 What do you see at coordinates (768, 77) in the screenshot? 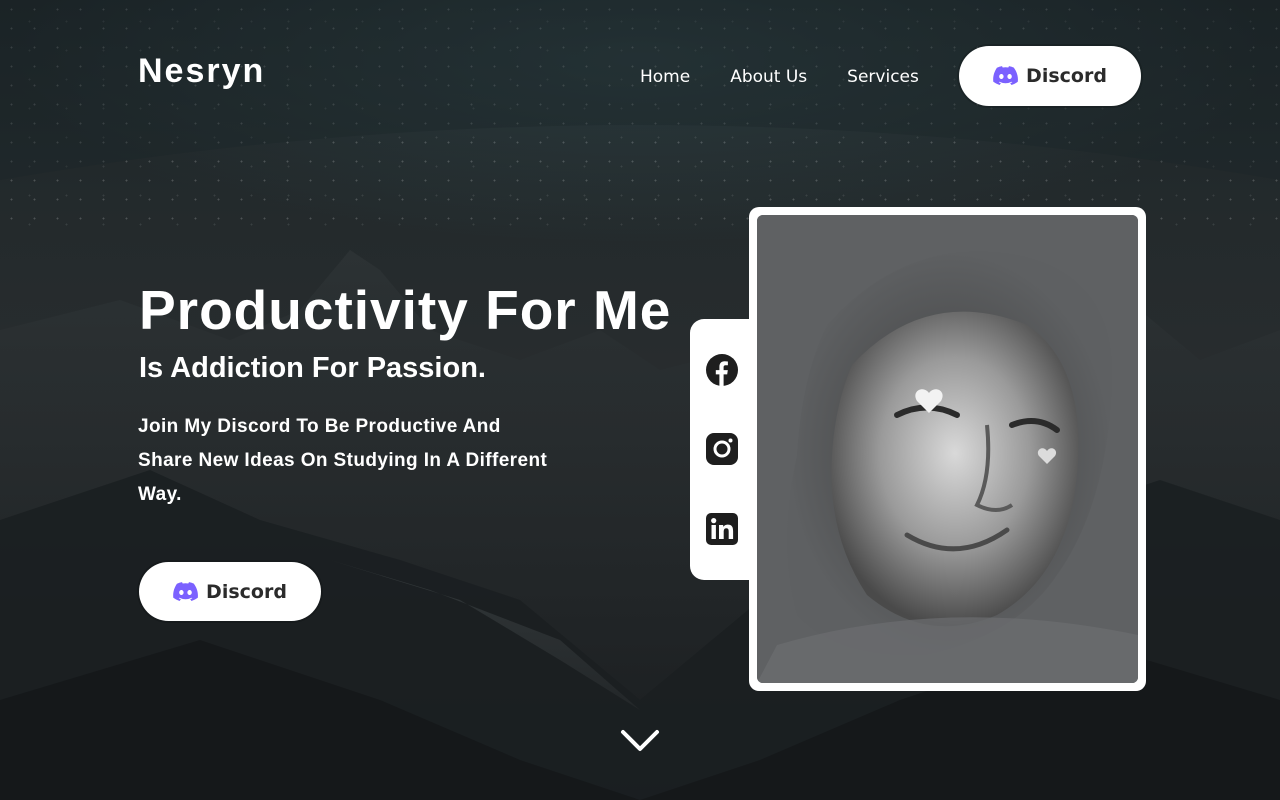
I see `nav-about-us-link: About Us` at bounding box center [768, 77].